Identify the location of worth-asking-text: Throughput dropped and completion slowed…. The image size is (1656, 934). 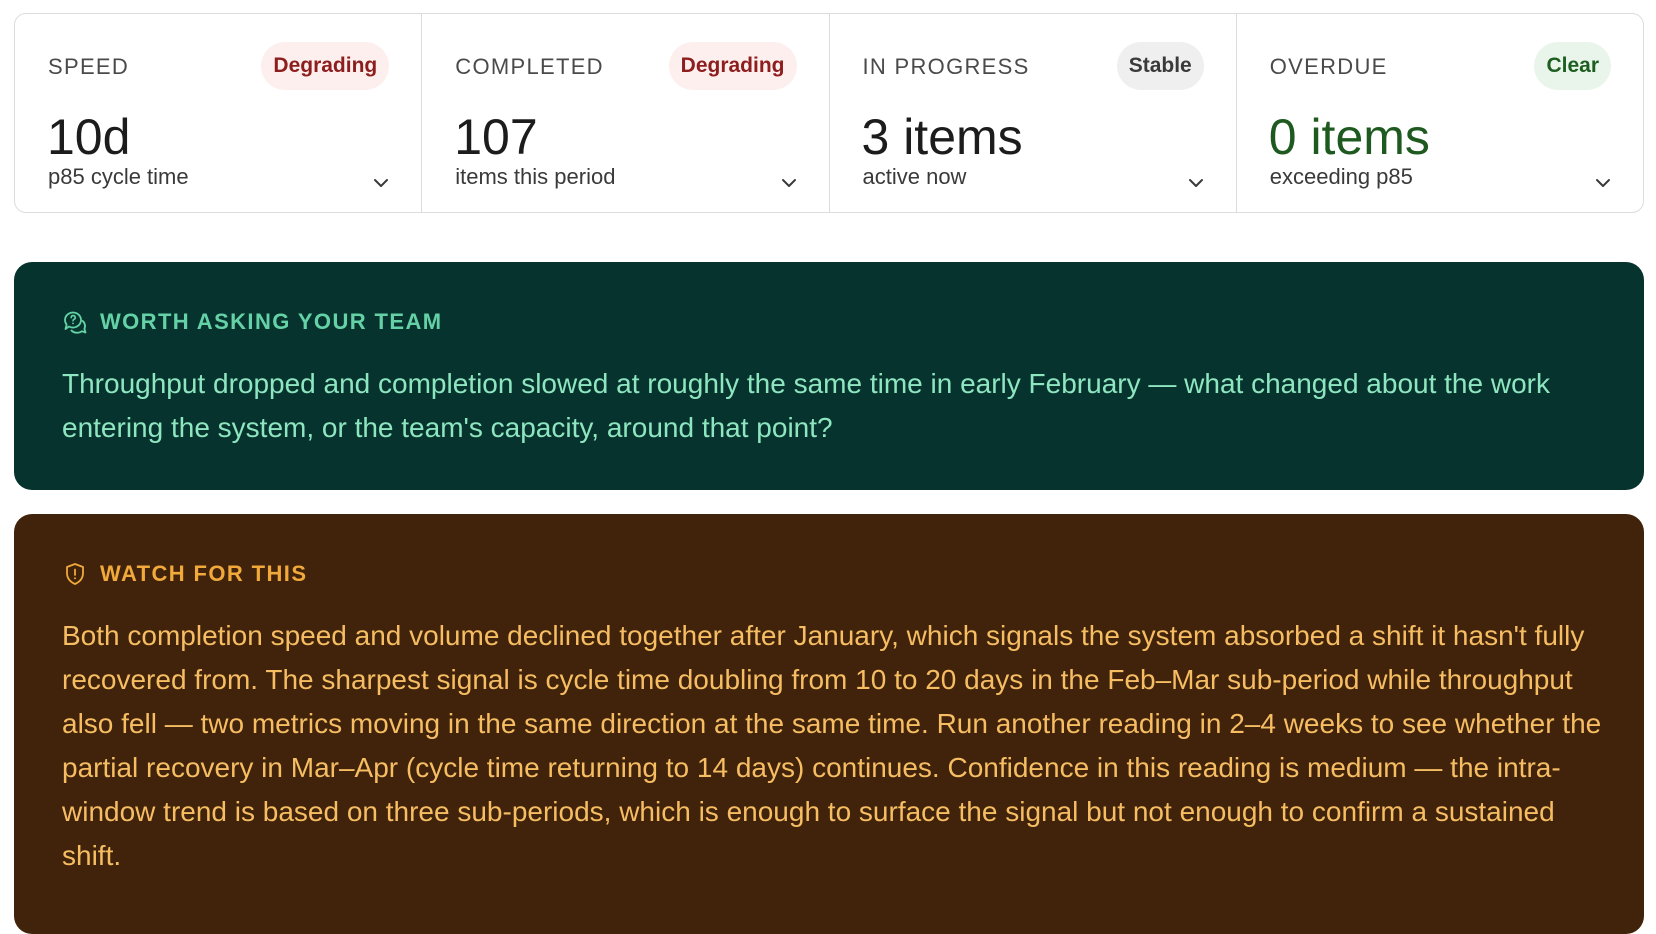
(806, 405).